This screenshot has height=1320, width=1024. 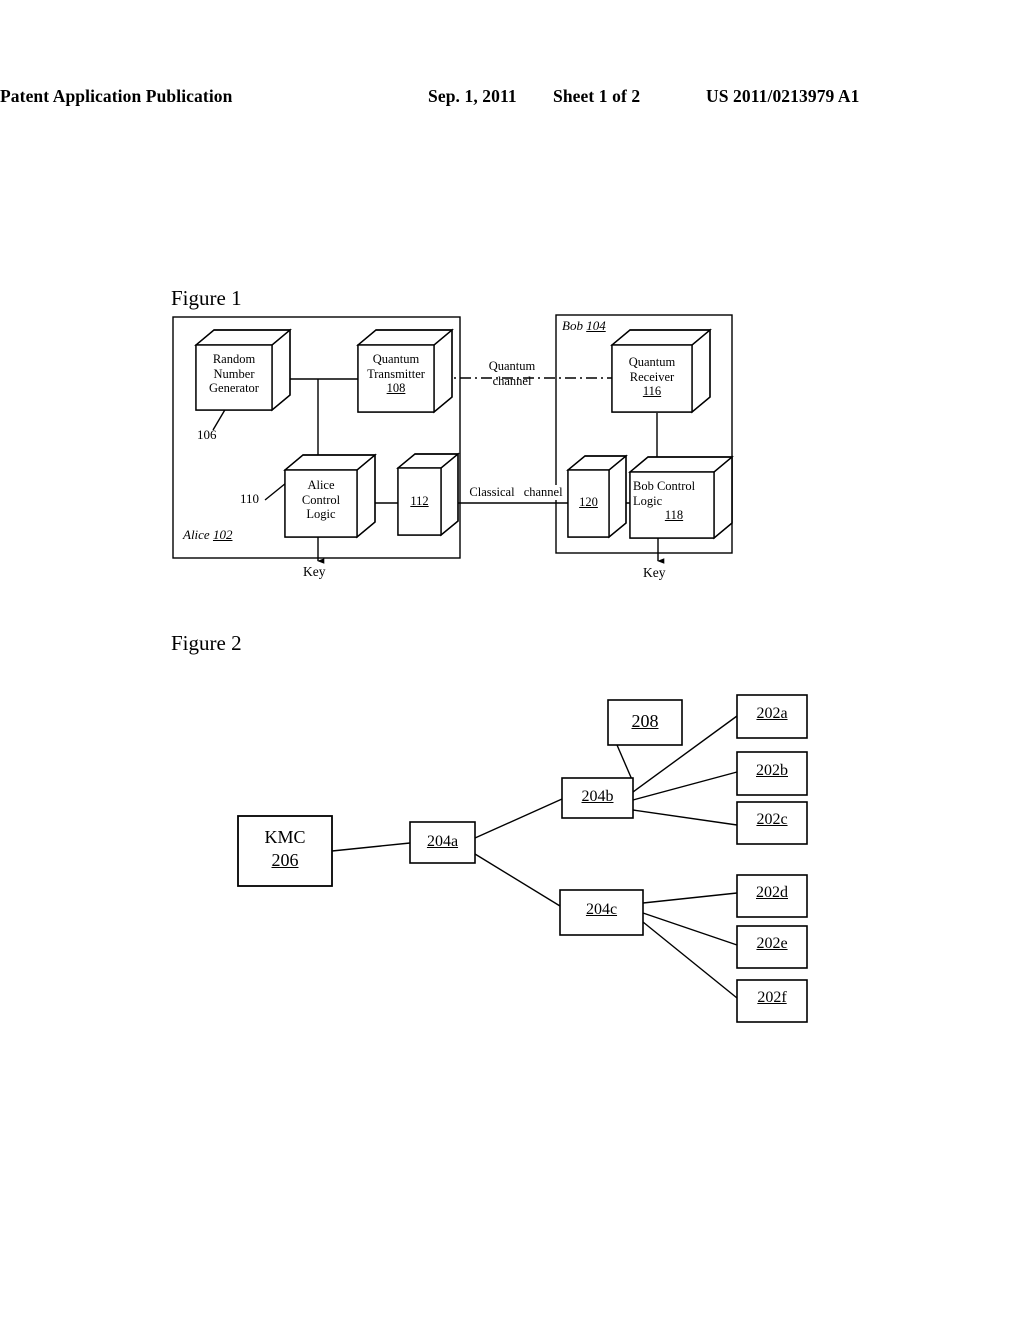 I want to click on bob-party-ref: 104, so click(x=596, y=325).